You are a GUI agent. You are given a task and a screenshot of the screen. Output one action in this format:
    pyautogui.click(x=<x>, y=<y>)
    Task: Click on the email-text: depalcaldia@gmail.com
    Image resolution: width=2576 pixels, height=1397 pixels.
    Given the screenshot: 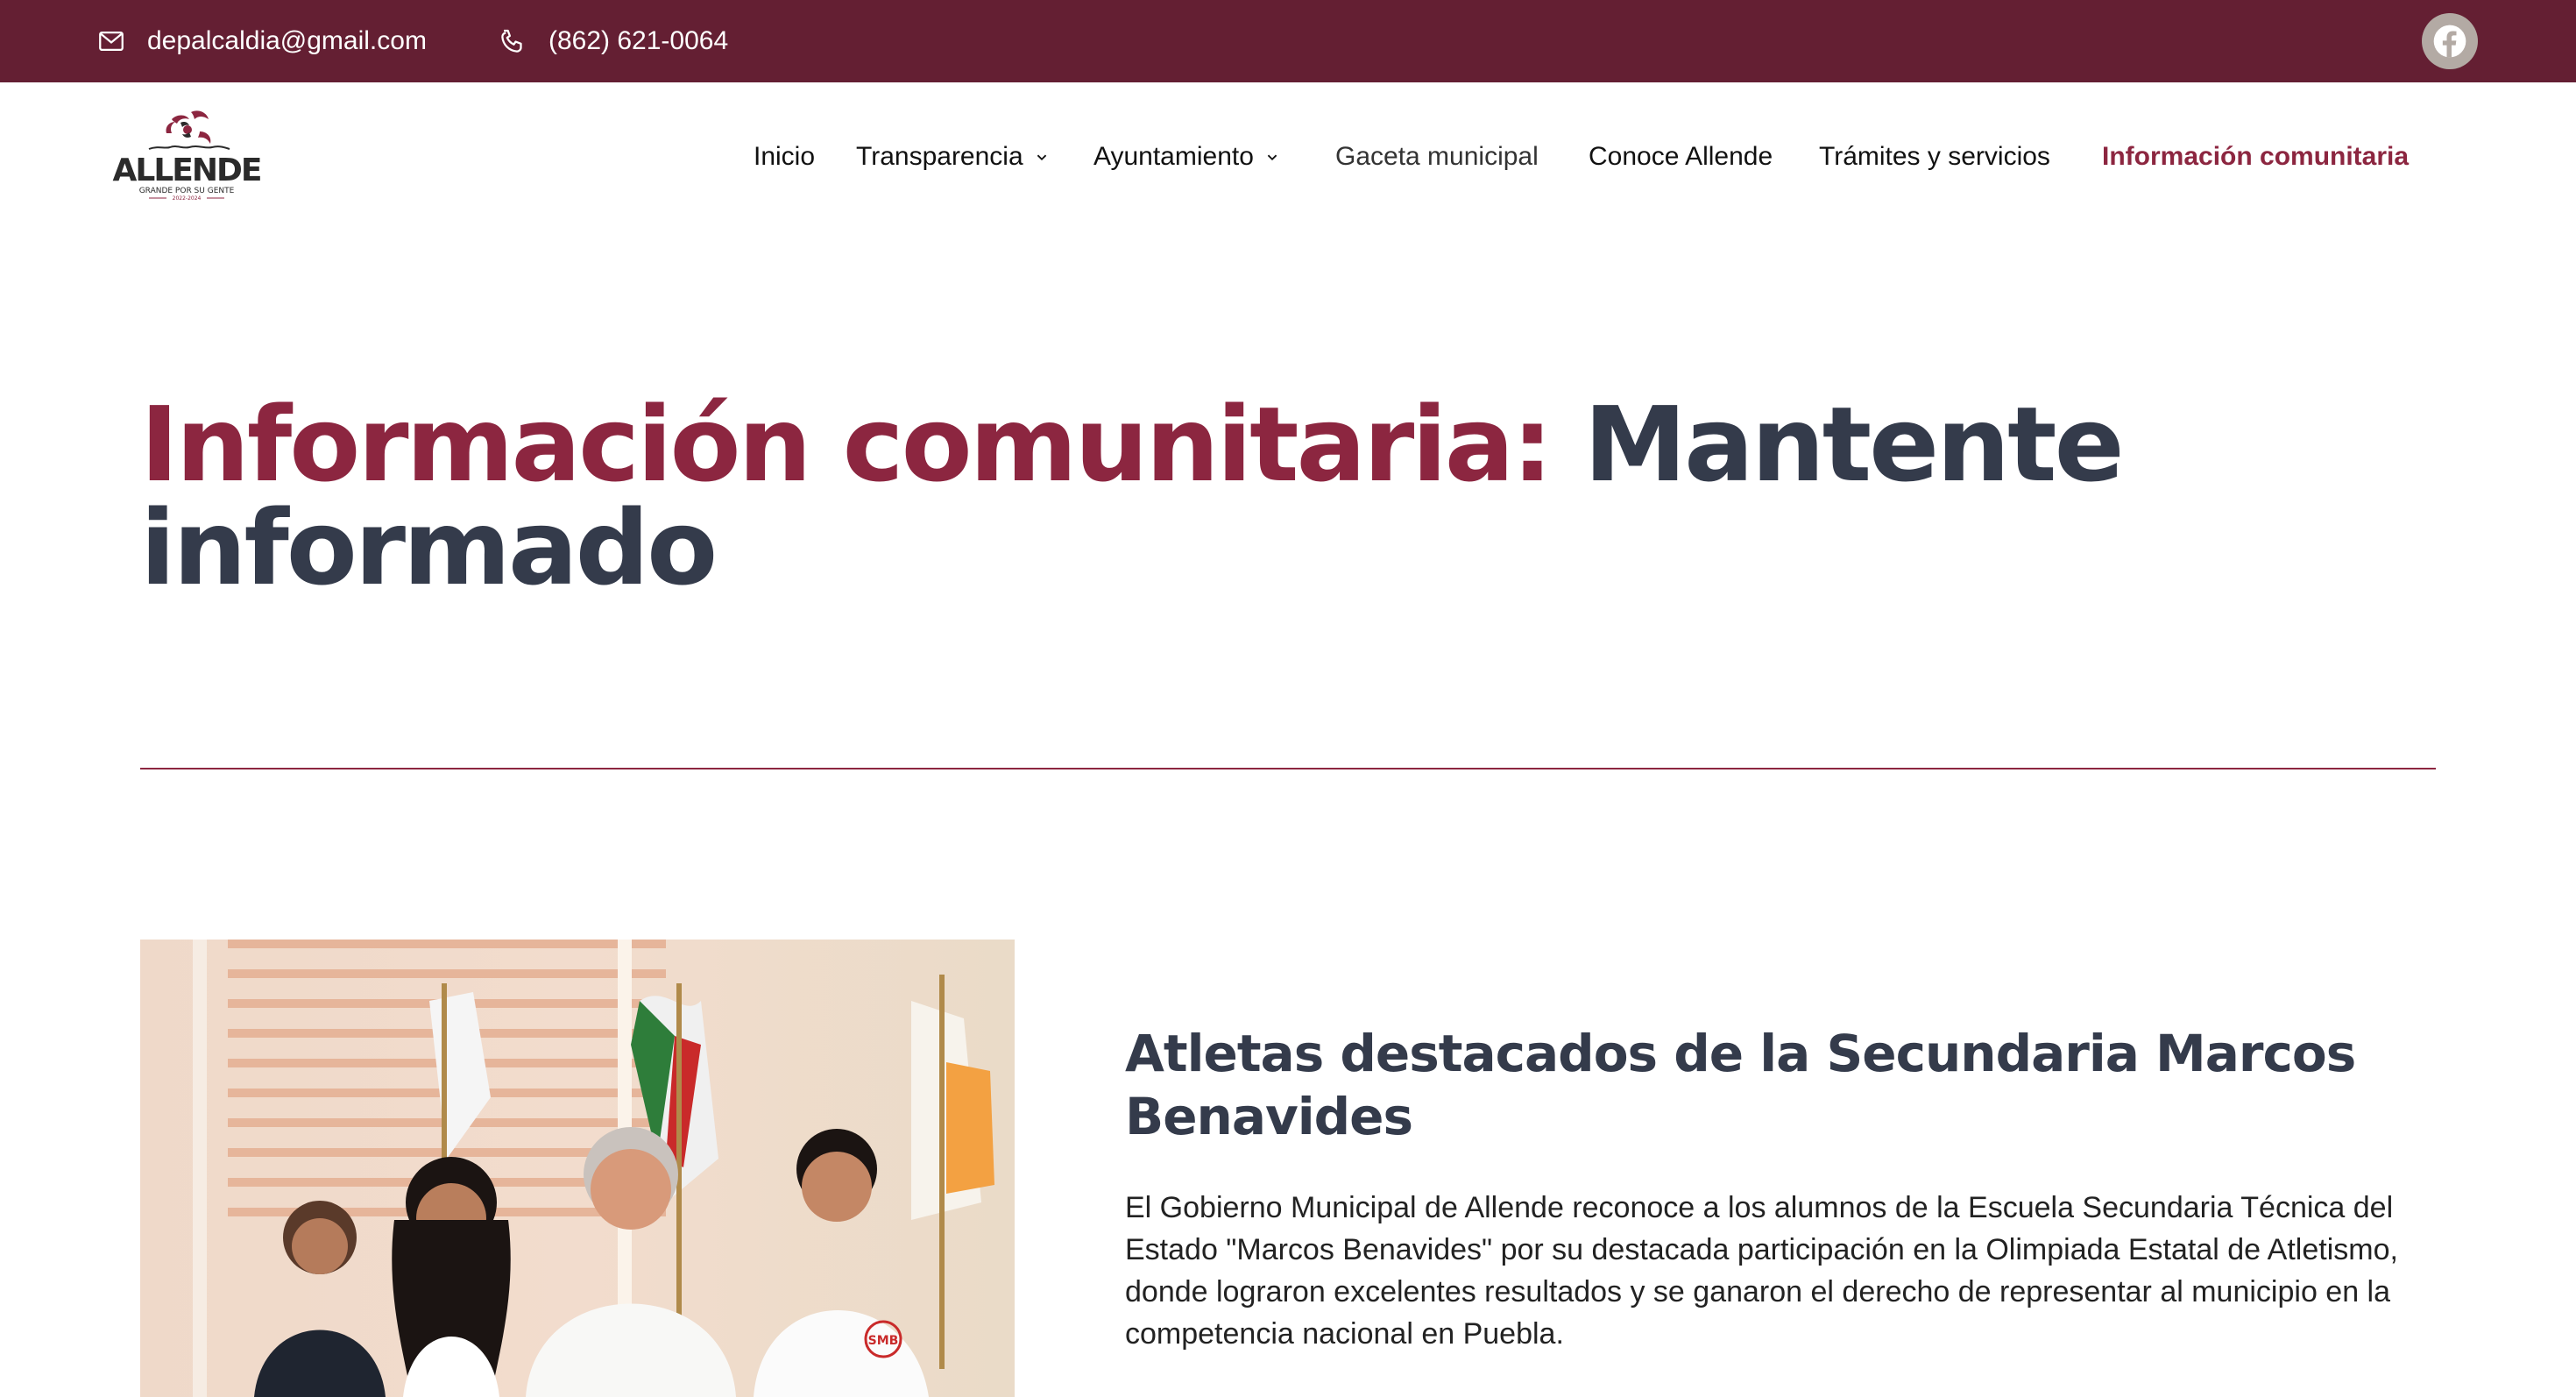 What is the action you would take?
    pyautogui.click(x=287, y=40)
    